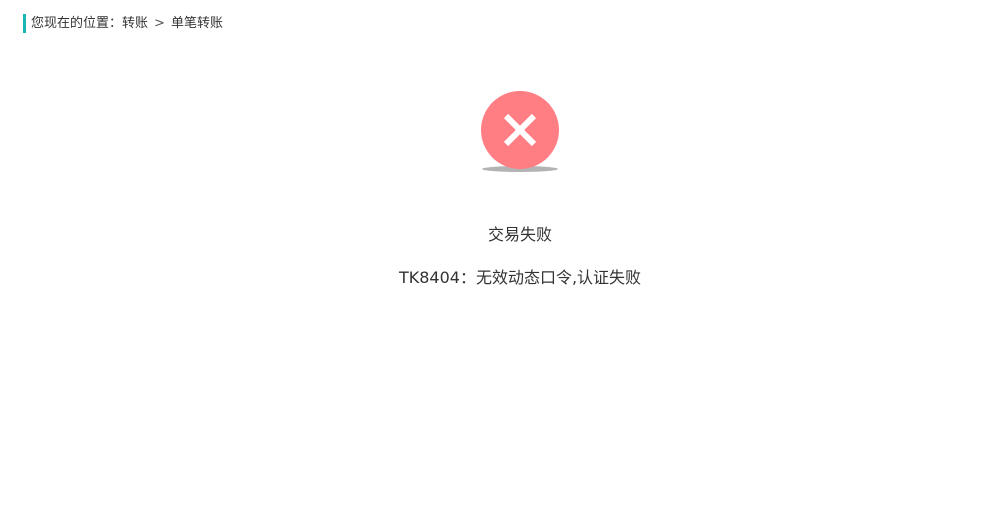  I want to click on breadcrumb-prefix: 您现在的位置：, so click(77, 23).